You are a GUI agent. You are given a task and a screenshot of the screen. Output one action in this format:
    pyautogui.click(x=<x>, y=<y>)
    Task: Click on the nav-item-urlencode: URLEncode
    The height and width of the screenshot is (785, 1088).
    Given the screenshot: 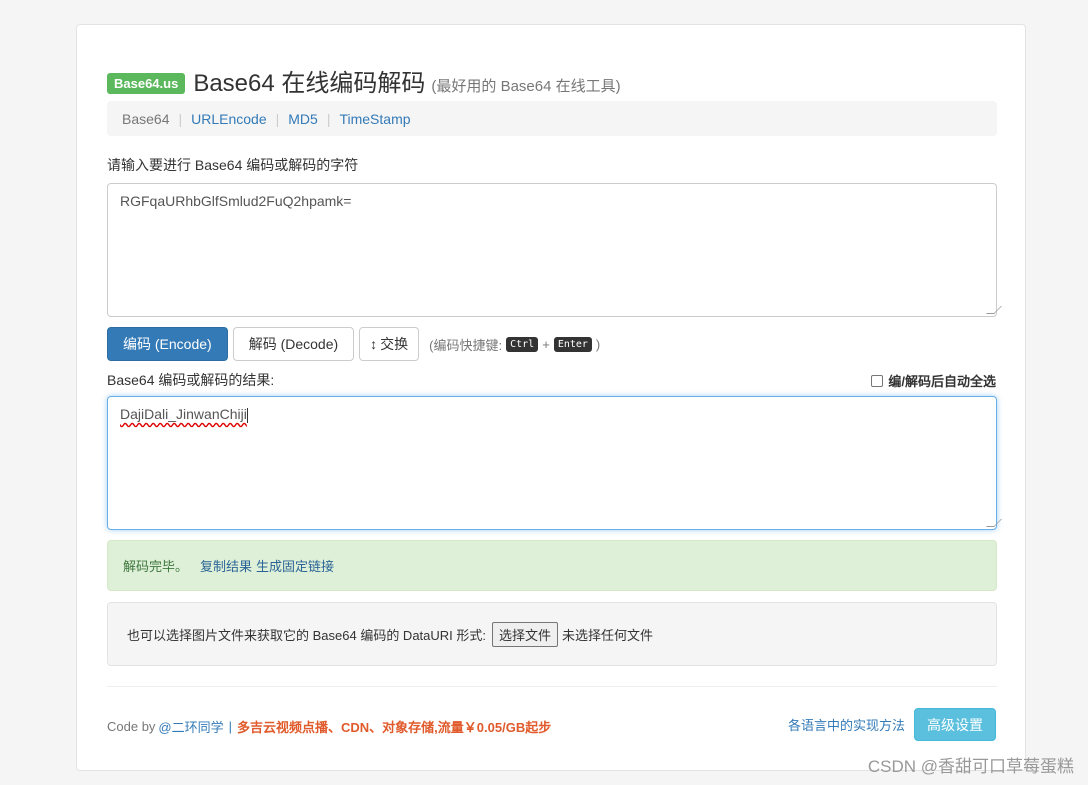 What is the action you would take?
    pyautogui.click(x=229, y=119)
    